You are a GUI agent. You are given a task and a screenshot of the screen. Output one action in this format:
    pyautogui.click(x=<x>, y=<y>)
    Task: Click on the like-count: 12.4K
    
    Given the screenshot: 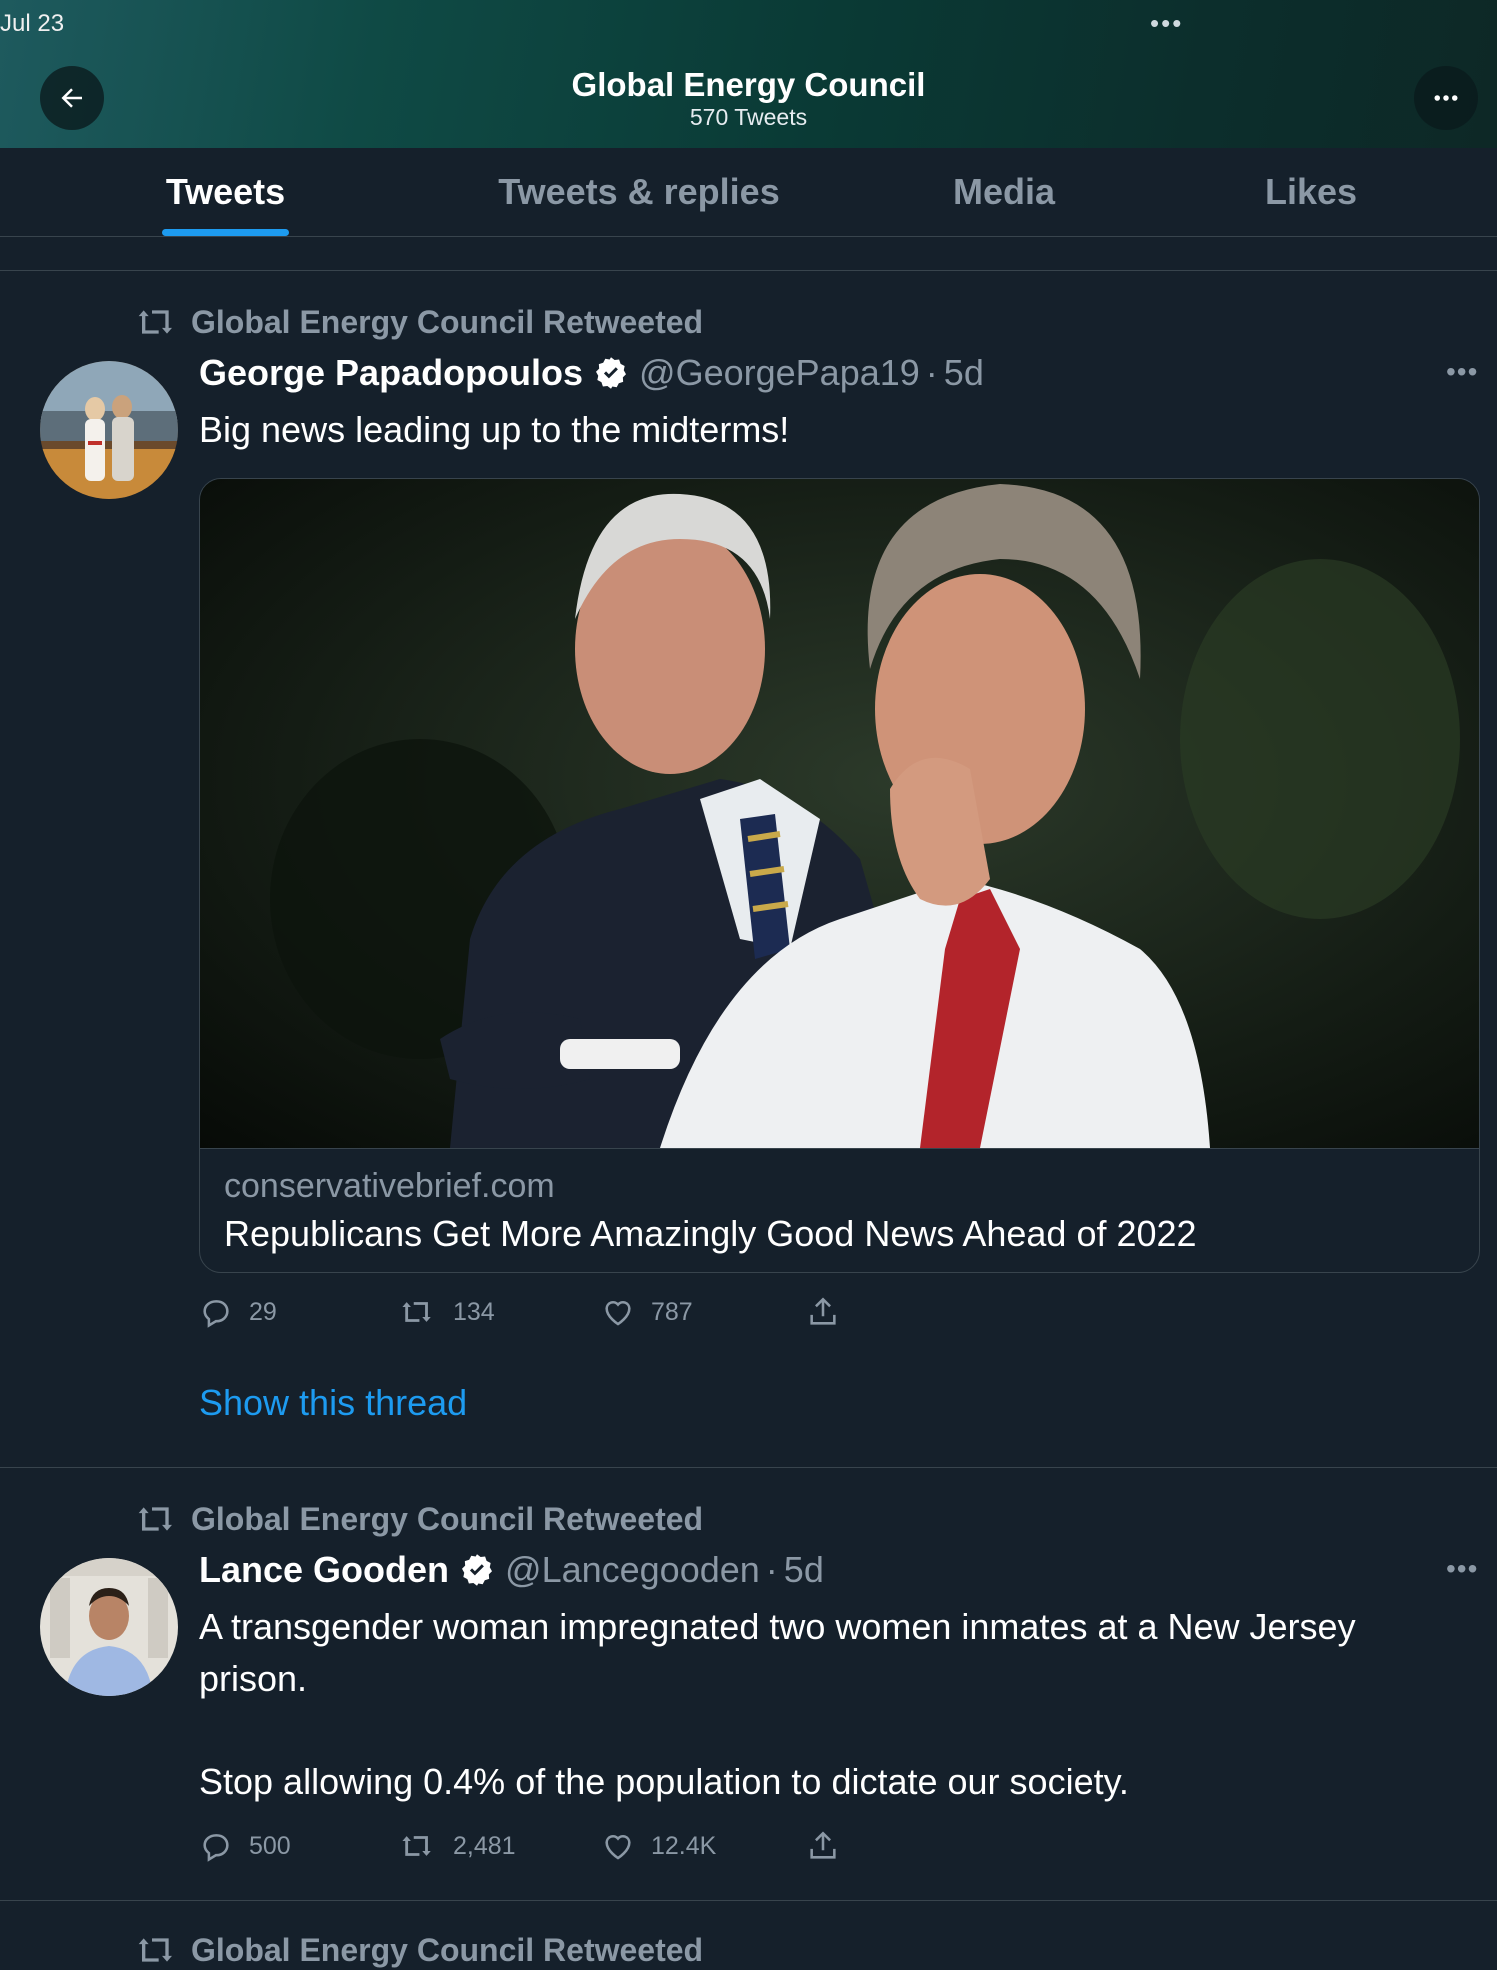 What is the action you would take?
    pyautogui.click(x=684, y=1845)
    